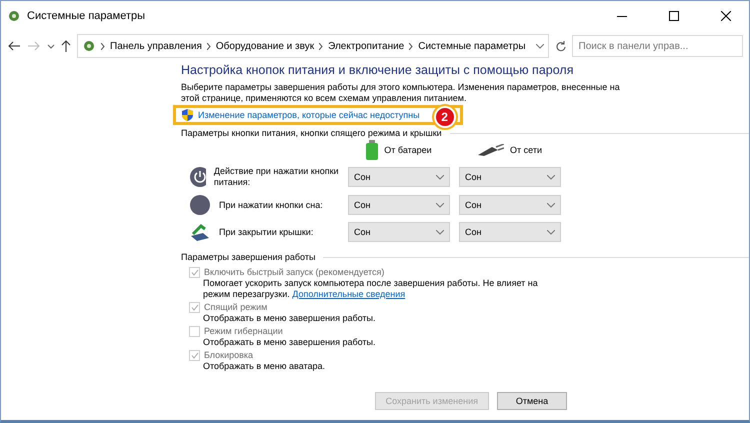  Describe the element at coordinates (271, 205) in the screenshot. I see `setting-label: При нажатии кнопки сна:` at that location.